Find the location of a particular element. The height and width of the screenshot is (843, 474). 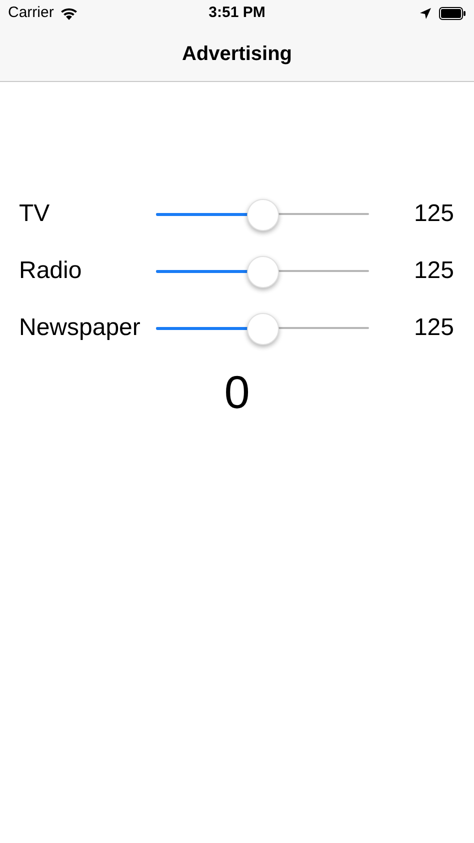

wifi-icon is located at coordinates (69, 13).